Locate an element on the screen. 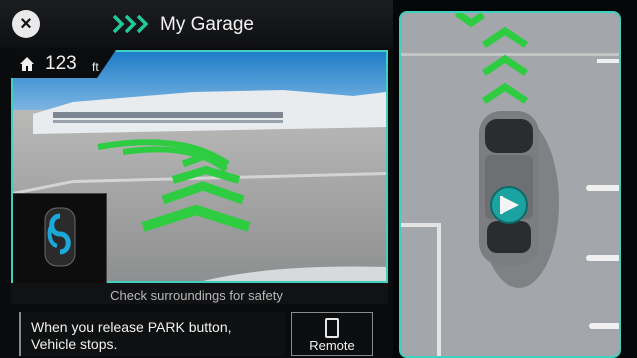 The width and height of the screenshot is (637, 358). header-bar: × My Garage is located at coordinates (196, 24).